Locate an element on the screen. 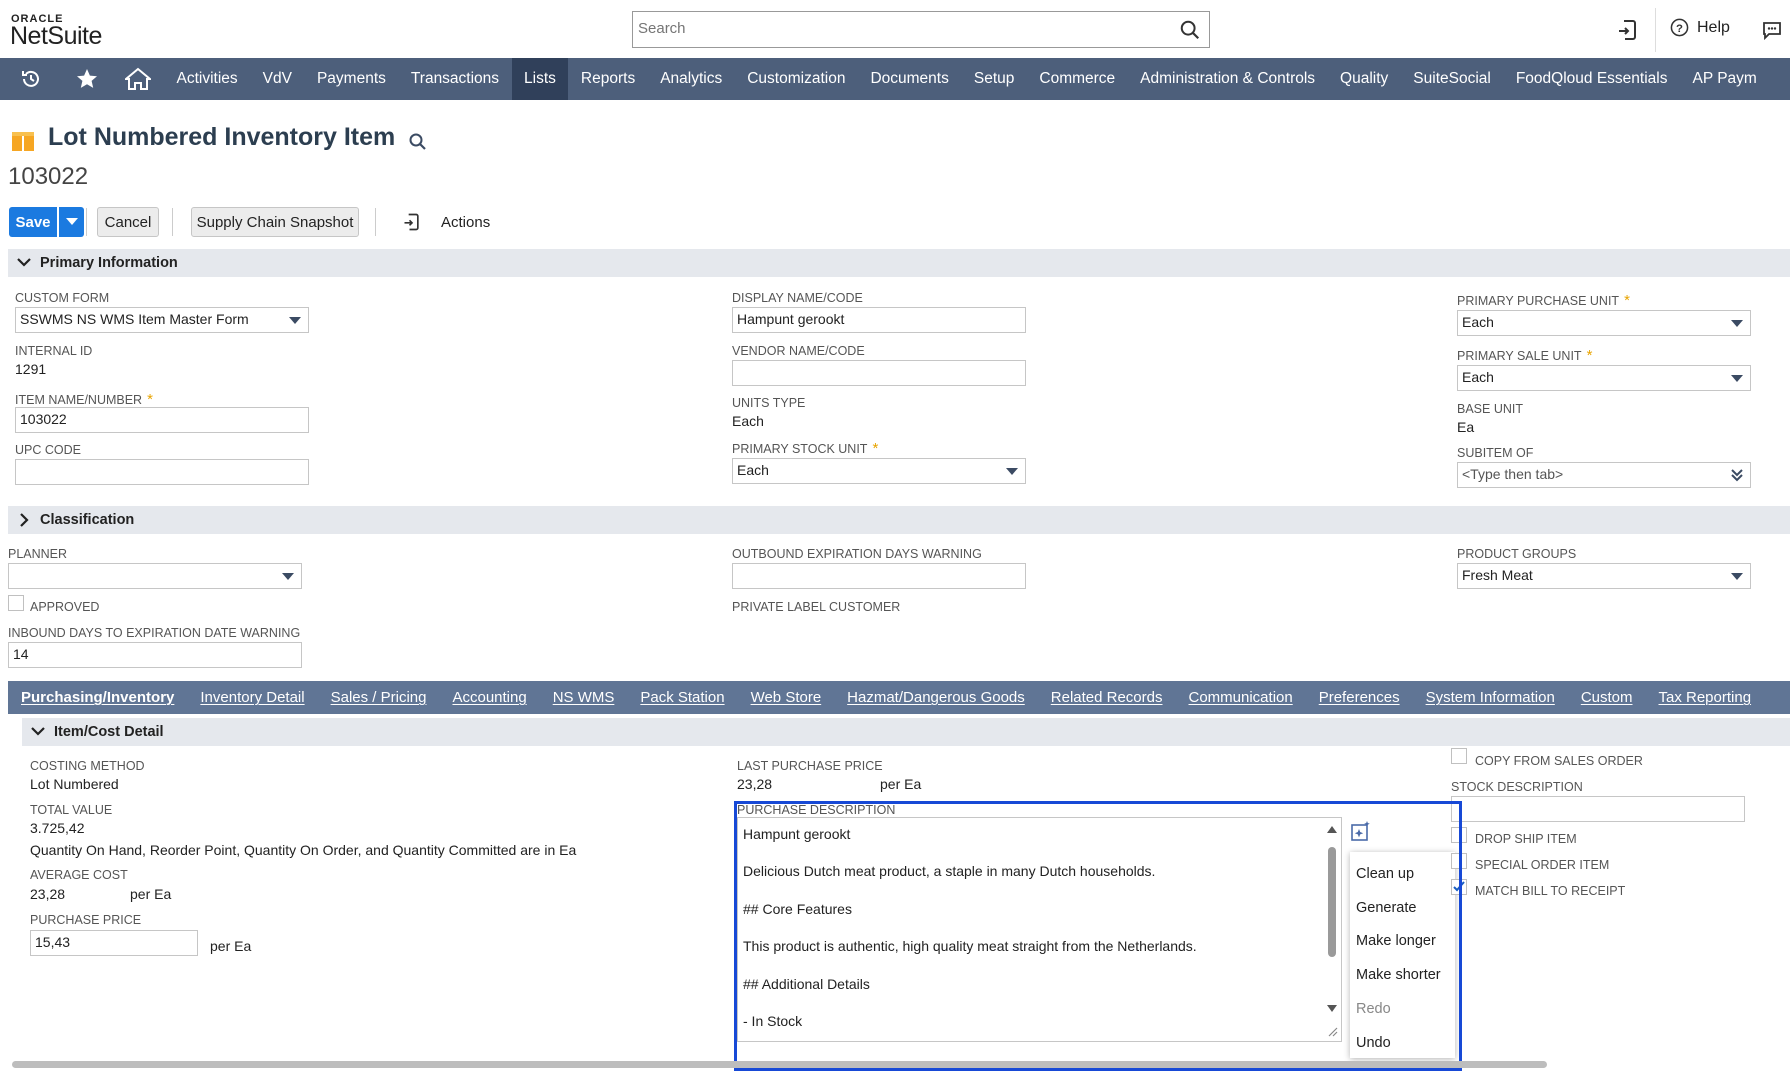 The width and height of the screenshot is (1790, 1073). nav-suitesocial: SuiteSocial is located at coordinates (1452, 79).